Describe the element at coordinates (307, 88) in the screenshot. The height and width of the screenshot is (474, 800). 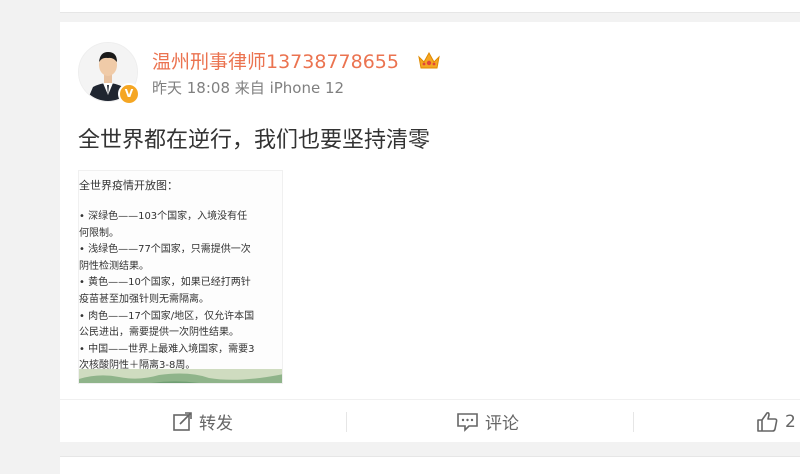
I see `post-source: iPhone 12` at that location.